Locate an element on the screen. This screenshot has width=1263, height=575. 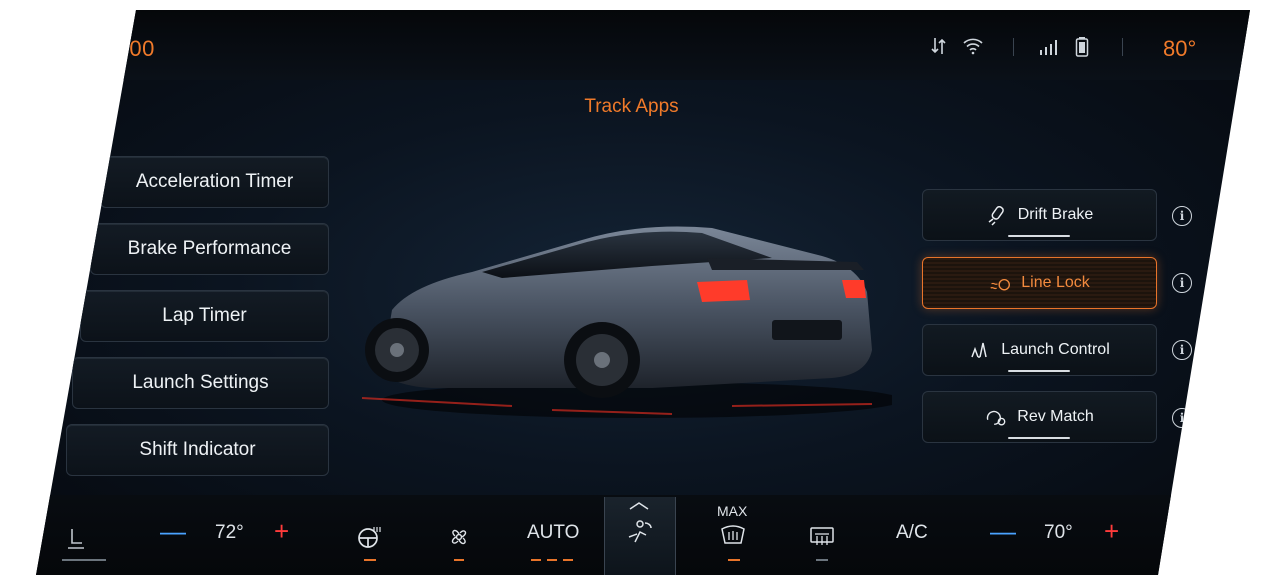
steering-heat-level is located at coordinates (370, 560).